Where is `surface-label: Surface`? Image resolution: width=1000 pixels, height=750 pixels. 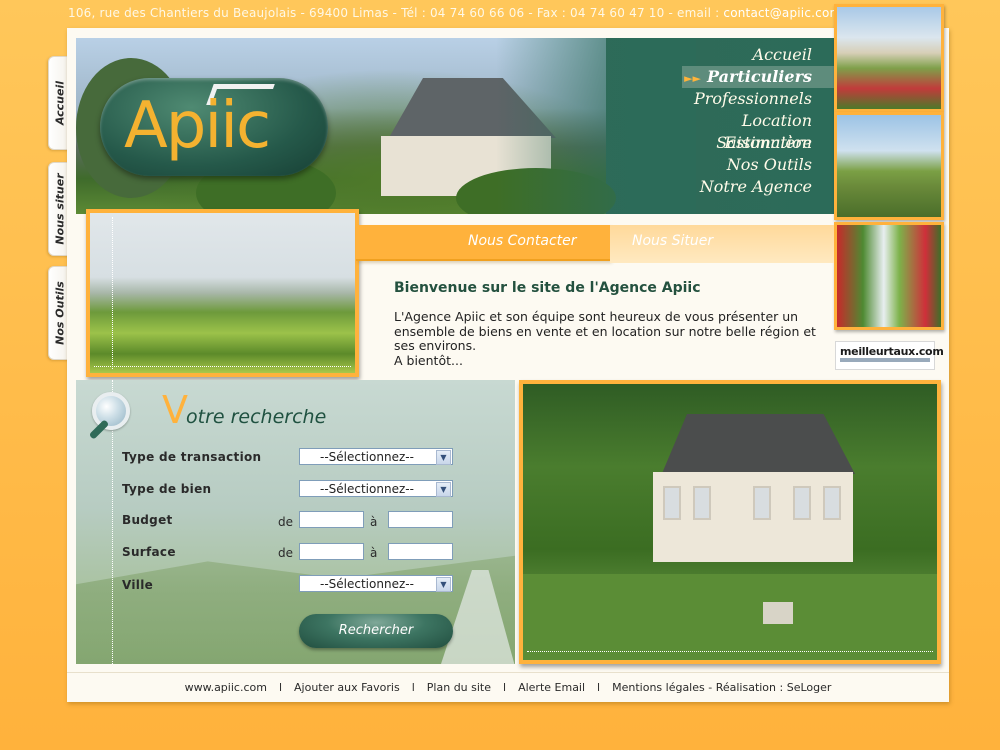 surface-label: Surface is located at coordinates (149, 552).